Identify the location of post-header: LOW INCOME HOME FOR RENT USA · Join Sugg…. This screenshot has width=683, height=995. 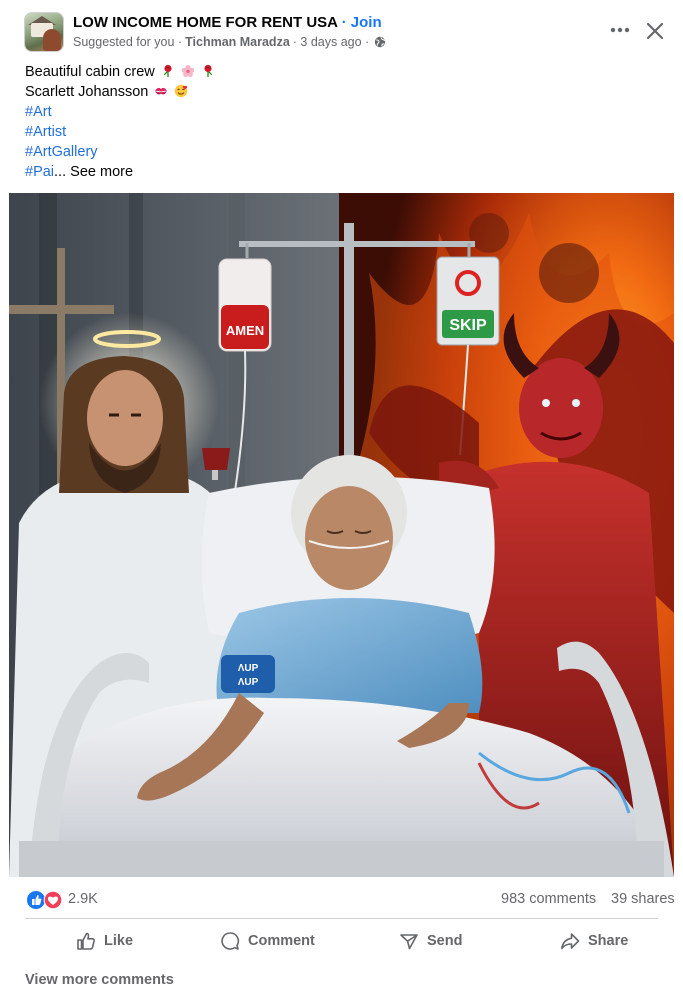
(341, 29).